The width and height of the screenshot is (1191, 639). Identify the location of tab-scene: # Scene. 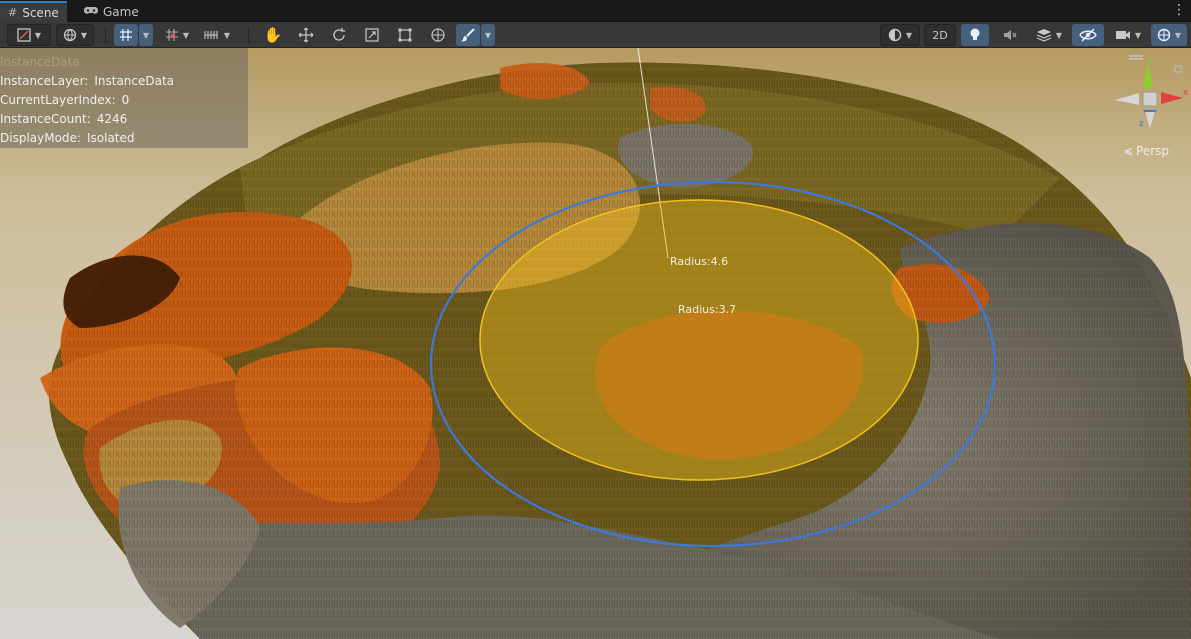
(33, 11).